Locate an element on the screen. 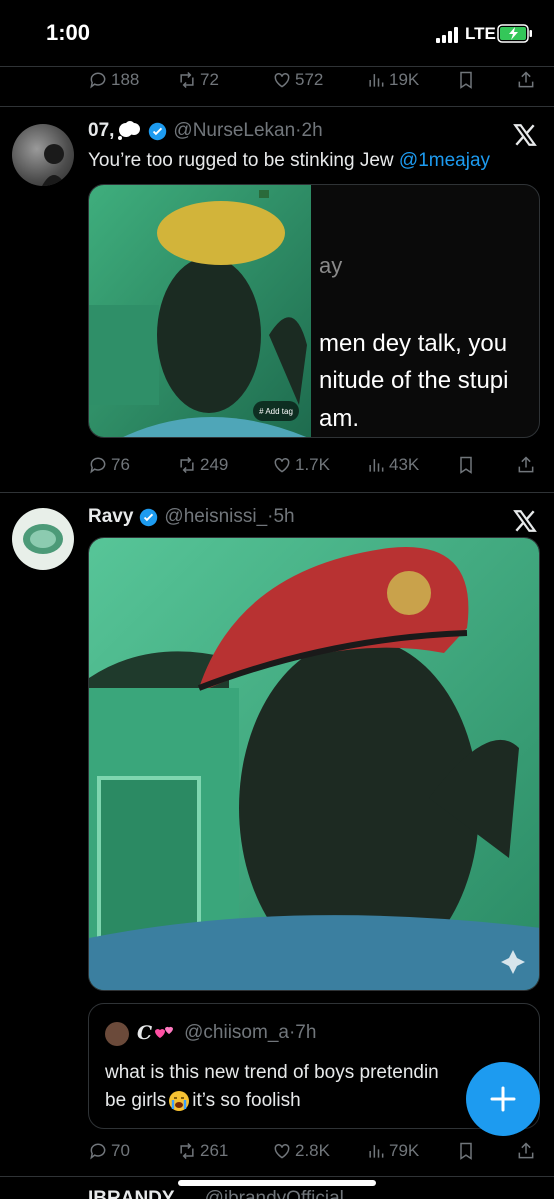  tweet-actions: 70 261 2.8K 79K is located at coordinates (277, 1151).